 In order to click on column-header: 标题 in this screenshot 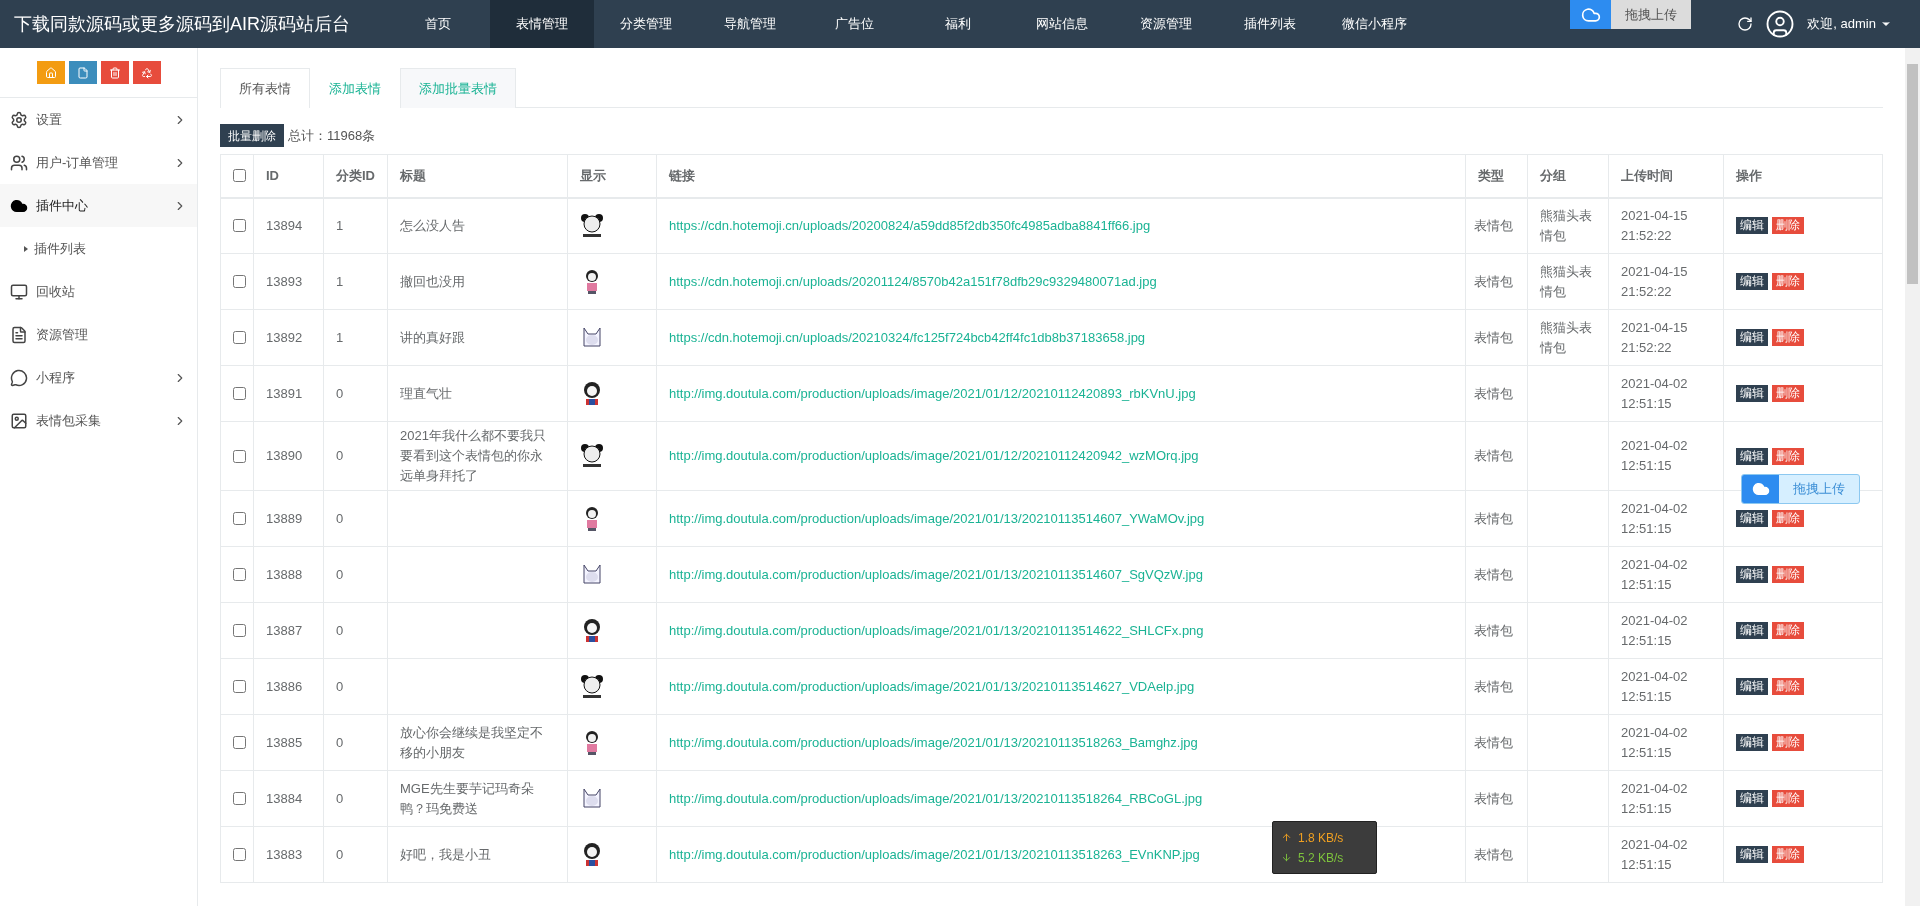, I will do `click(477, 176)`.